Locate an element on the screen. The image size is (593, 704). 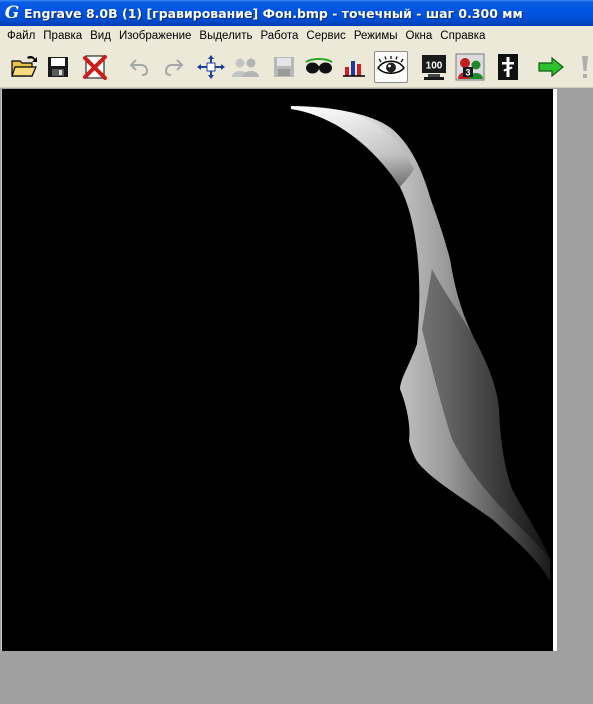
redo-button is located at coordinates (174, 67).